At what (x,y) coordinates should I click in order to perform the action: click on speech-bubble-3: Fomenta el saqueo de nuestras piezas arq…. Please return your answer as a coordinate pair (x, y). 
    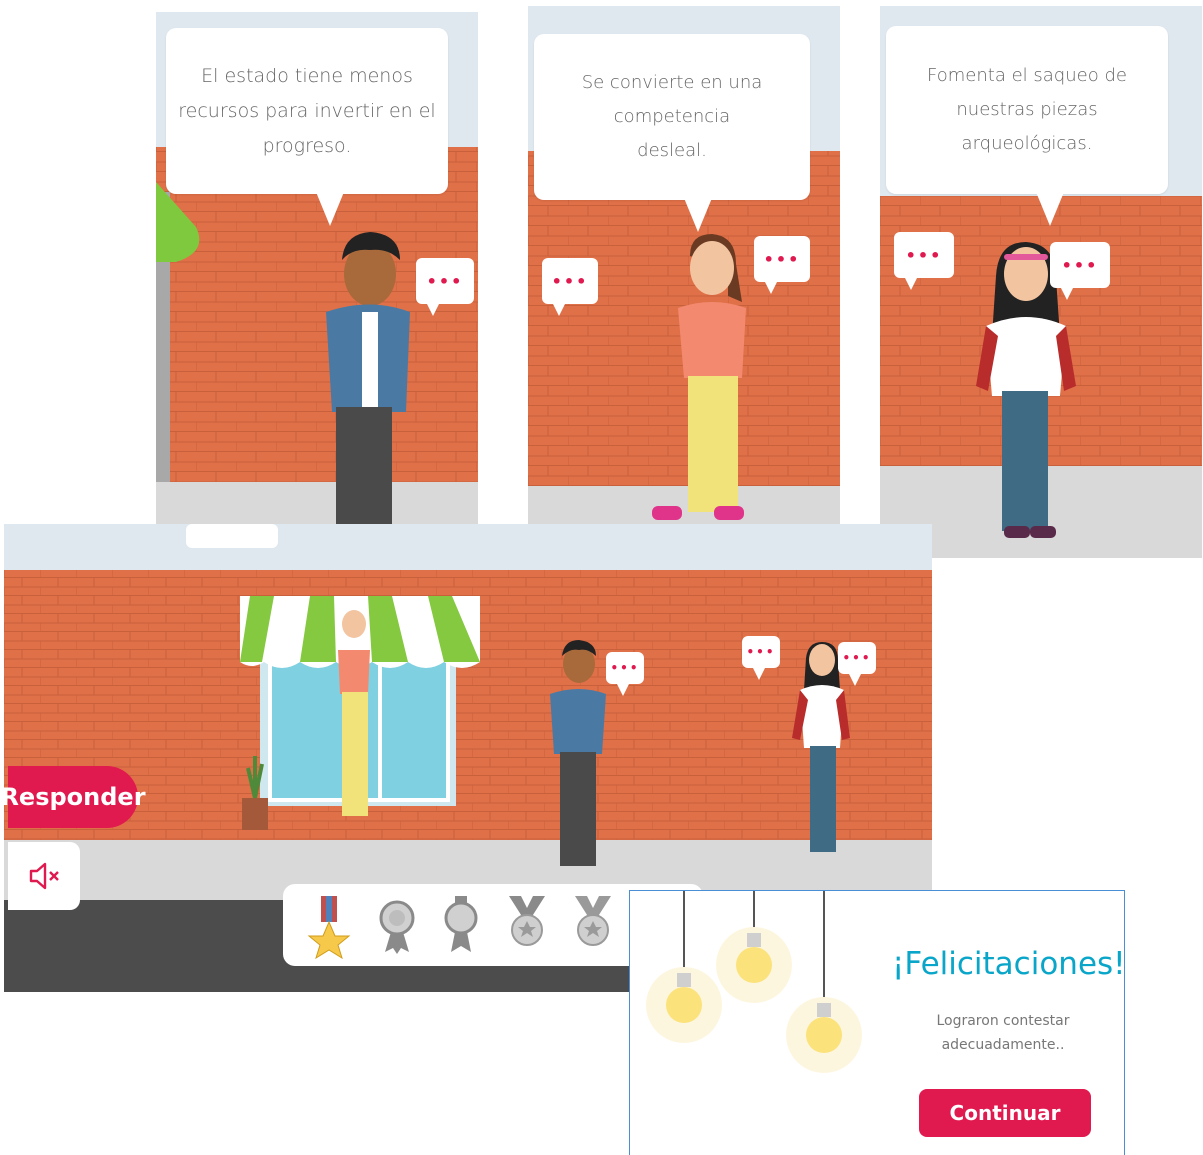
    Looking at the image, I should click on (1027, 126).